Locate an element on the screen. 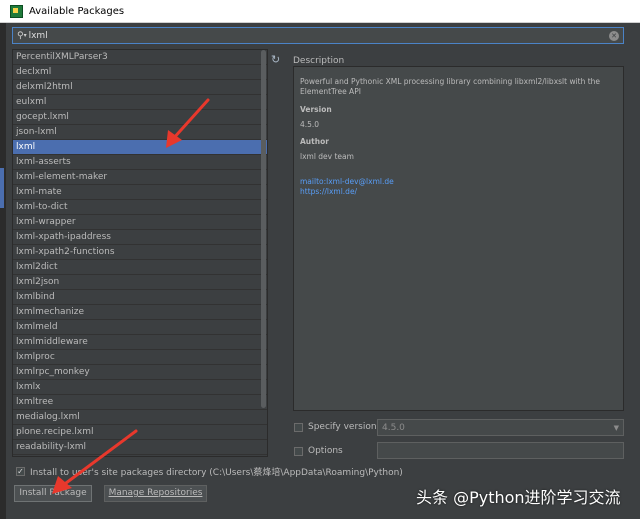 This screenshot has height=519, width=640. search-input is located at coordinates (318, 35).